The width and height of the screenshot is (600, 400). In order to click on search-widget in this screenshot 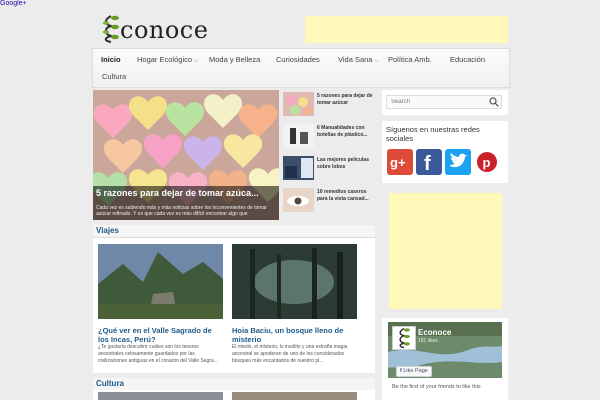, I will do `click(445, 102)`.